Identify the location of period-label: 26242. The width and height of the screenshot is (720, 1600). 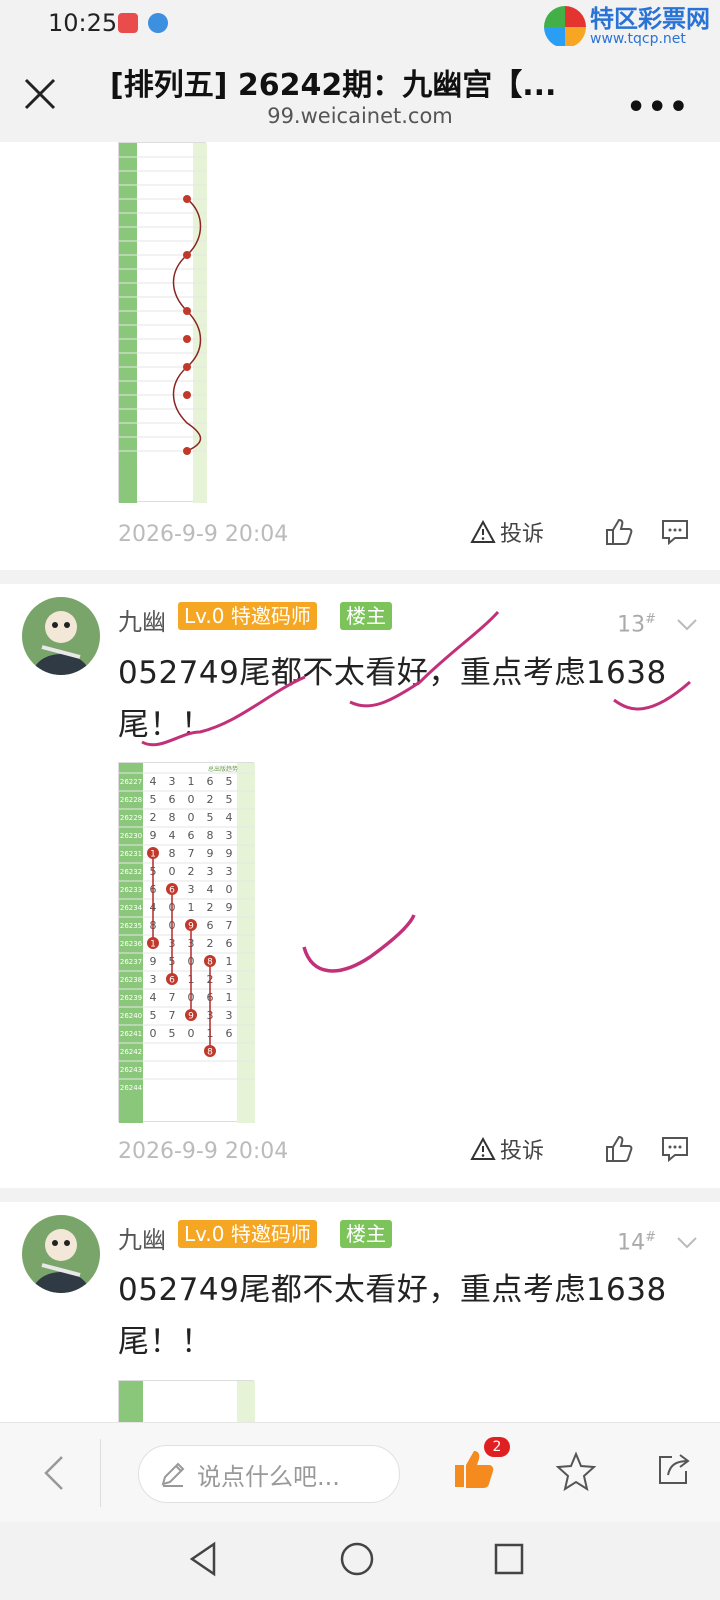
(131, 1052).